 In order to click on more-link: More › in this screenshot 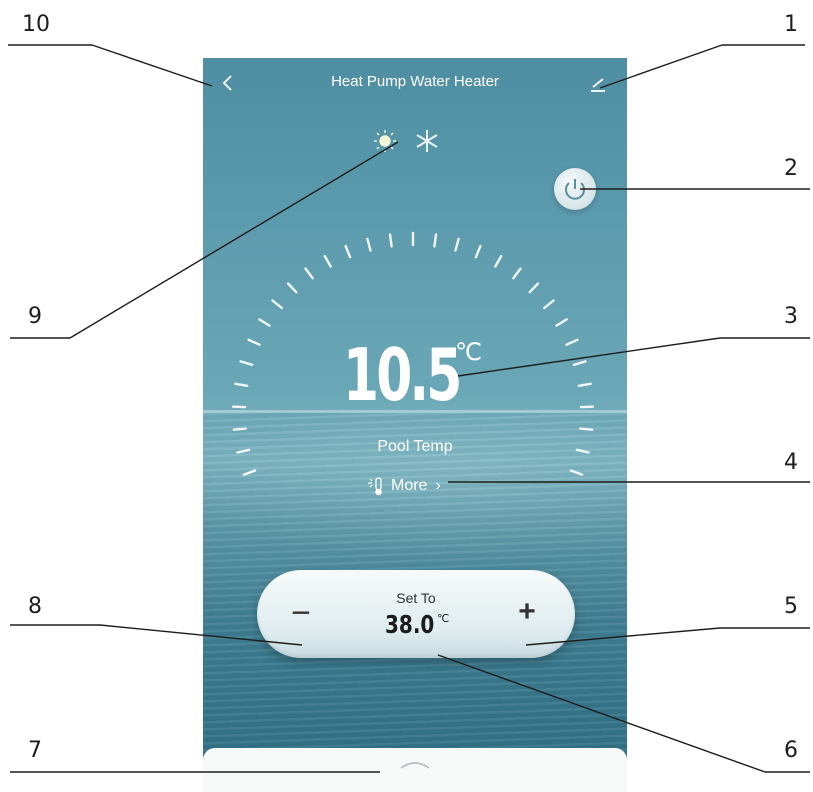, I will do `click(420, 486)`.